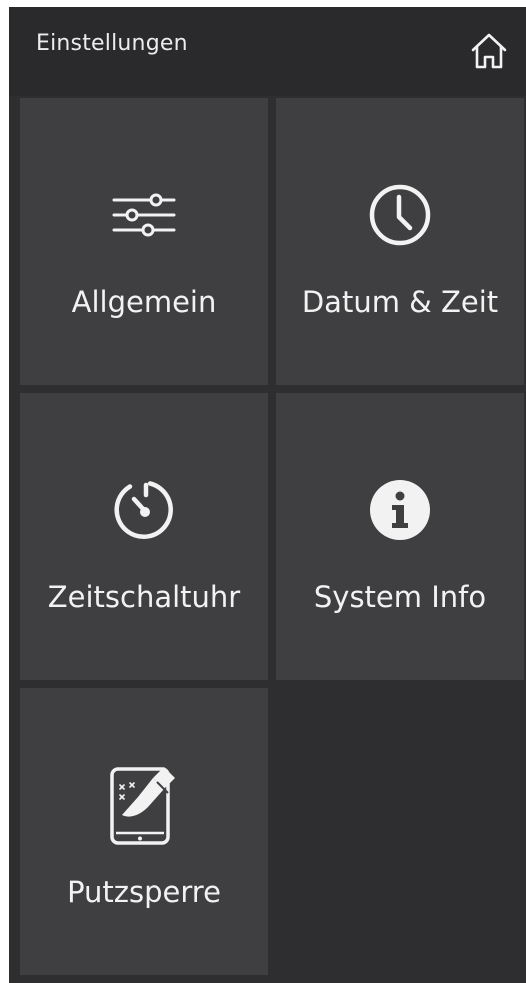 This screenshot has height=983, width=526. I want to click on tile-label: Allgemein, so click(144, 302).